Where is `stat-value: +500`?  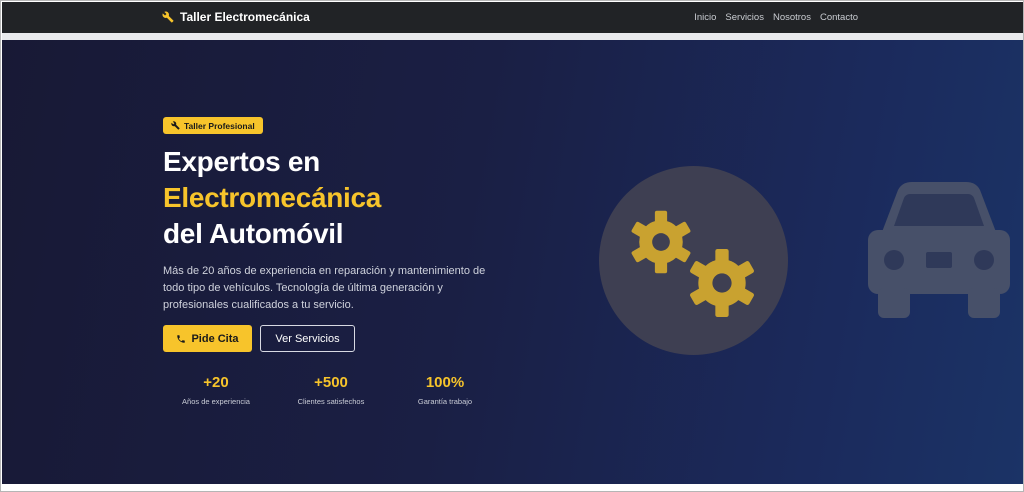
stat-value: +500 is located at coordinates (331, 382).